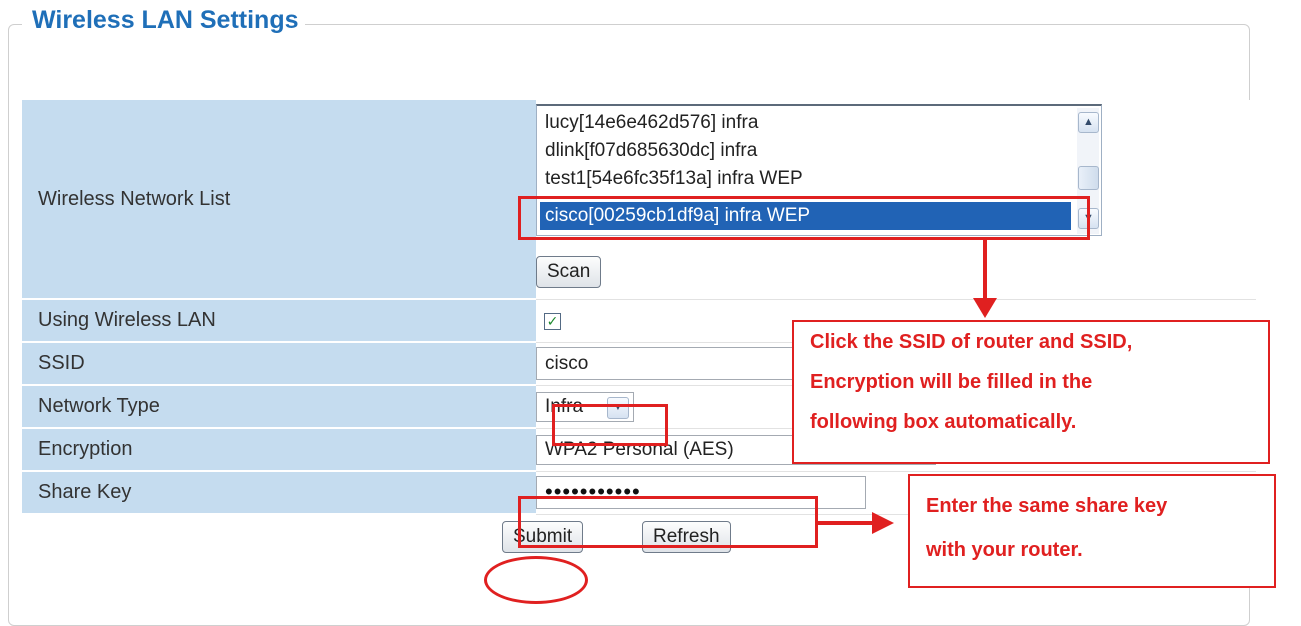 This screenshot has width=1301, height=626. I want to click on page-title: Wireless LAN Settings, so click(163, 20).